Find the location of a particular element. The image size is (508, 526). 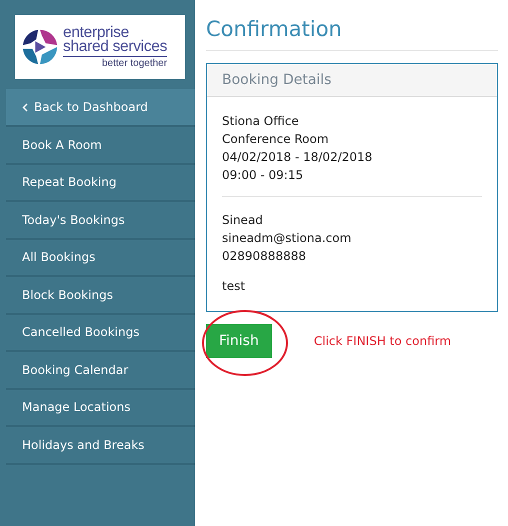

sidebar-item: Booking Calendar is located at coordinates (100, 371).